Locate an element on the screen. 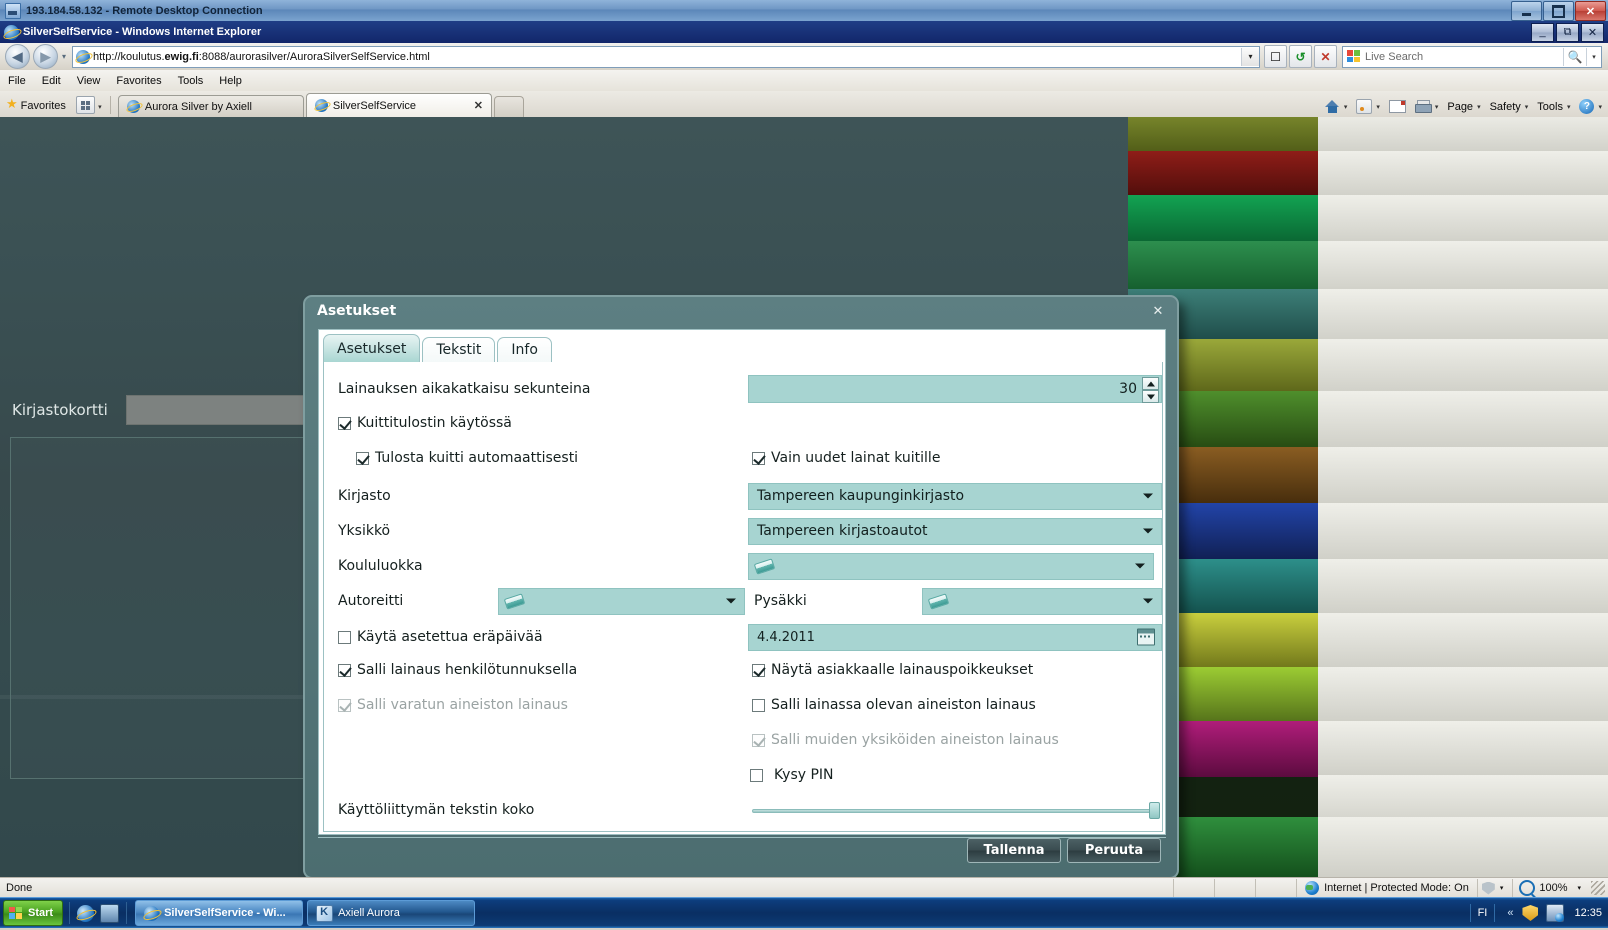 This screenshot has width=1608, height=930. checkbox-only-new-loans: Vain uudet lainat kuitille is located at coordinates (846, 458).